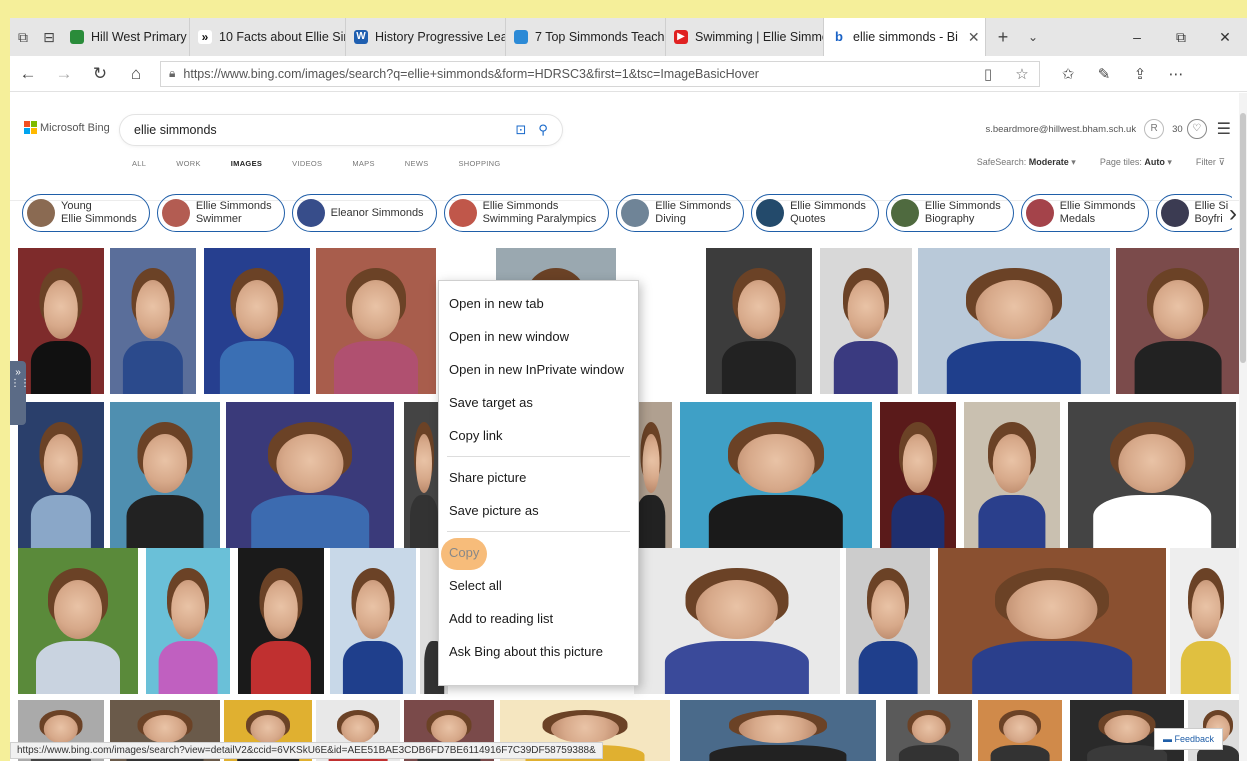  Describe the element at coordinates (974, 37) in the screenshot. I see `close-tab-icon: ✕` at that location.